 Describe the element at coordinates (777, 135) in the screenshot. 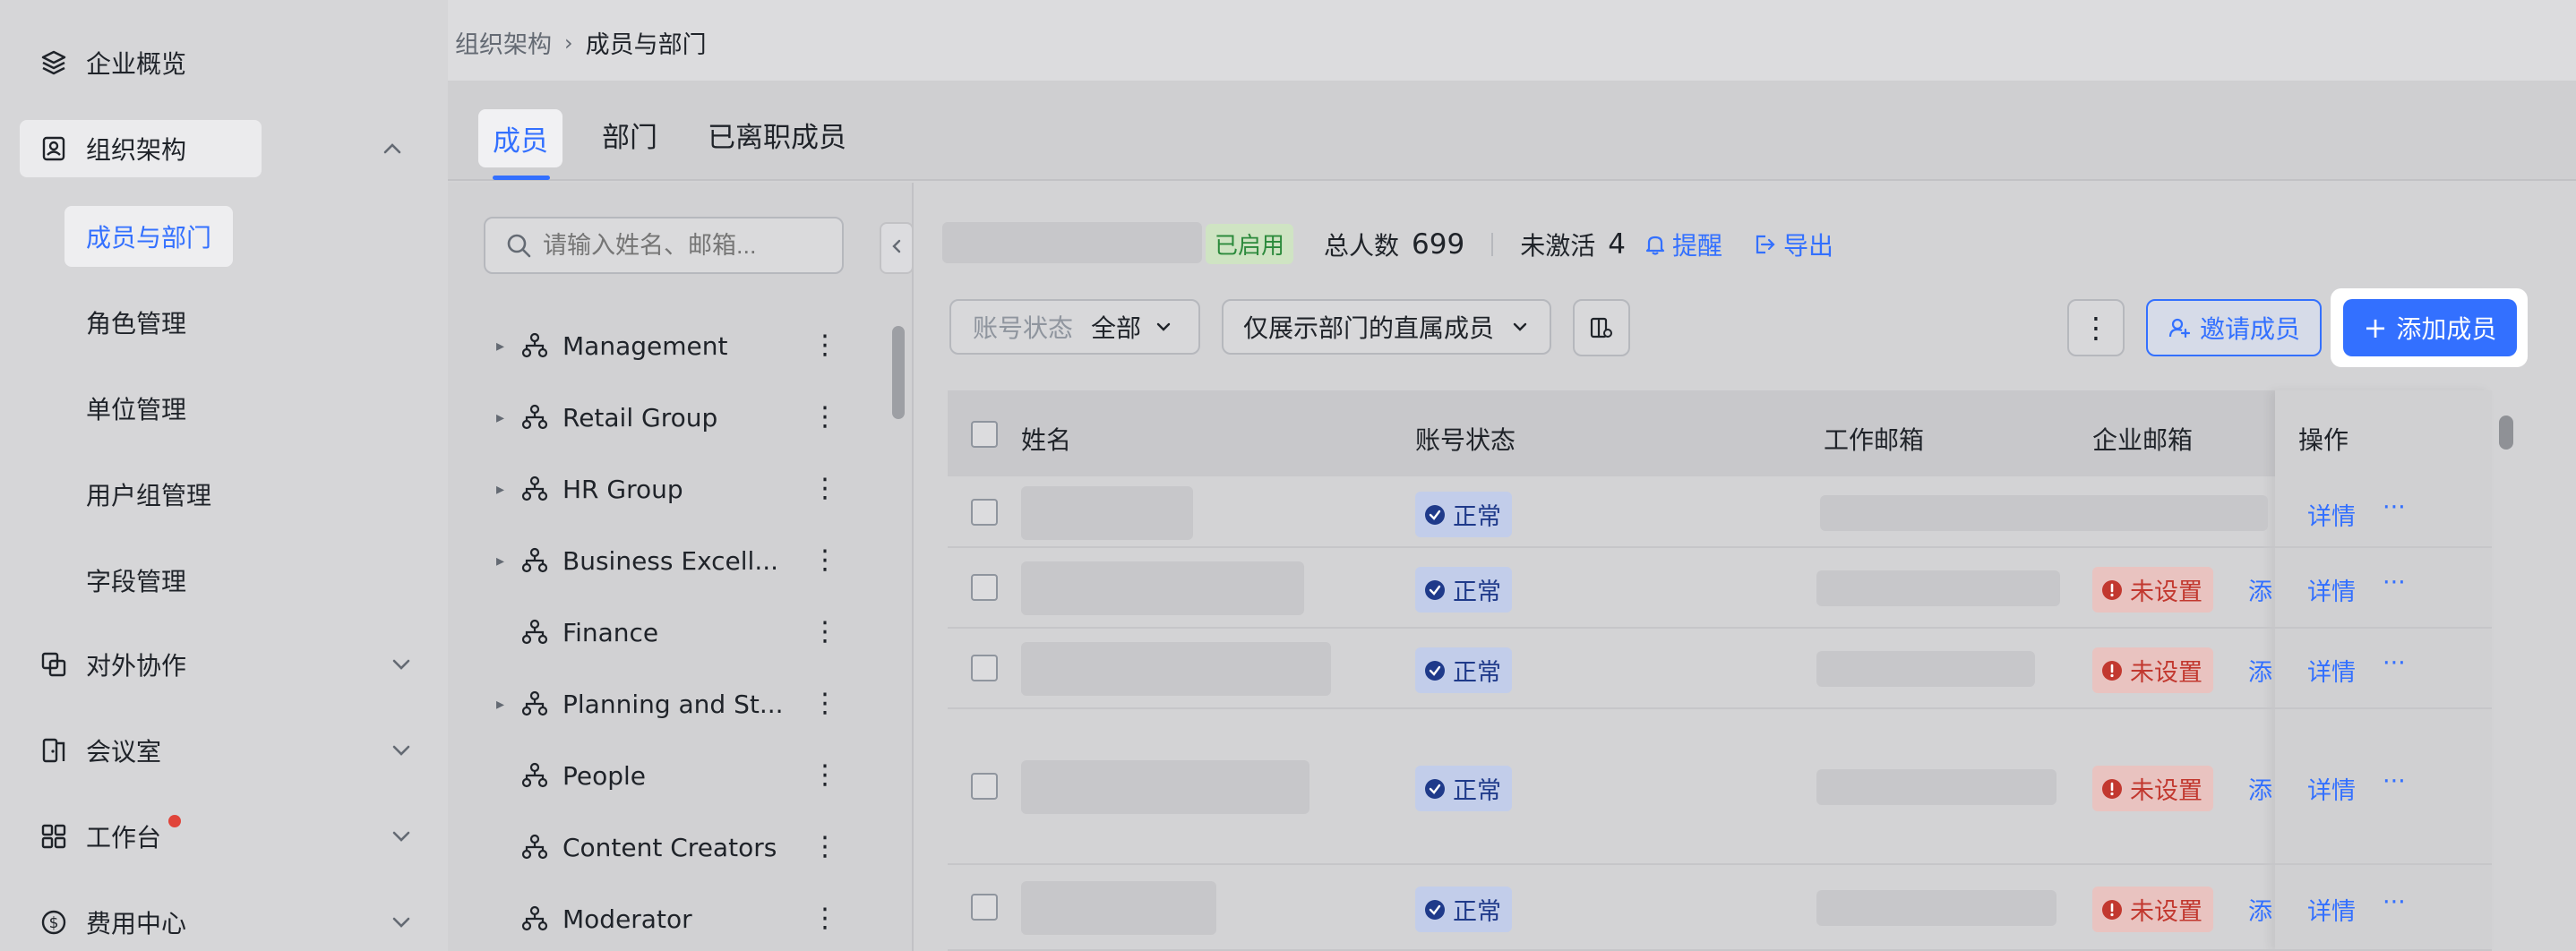

I see `tab-resigned-members: 已离职成员` at that location.